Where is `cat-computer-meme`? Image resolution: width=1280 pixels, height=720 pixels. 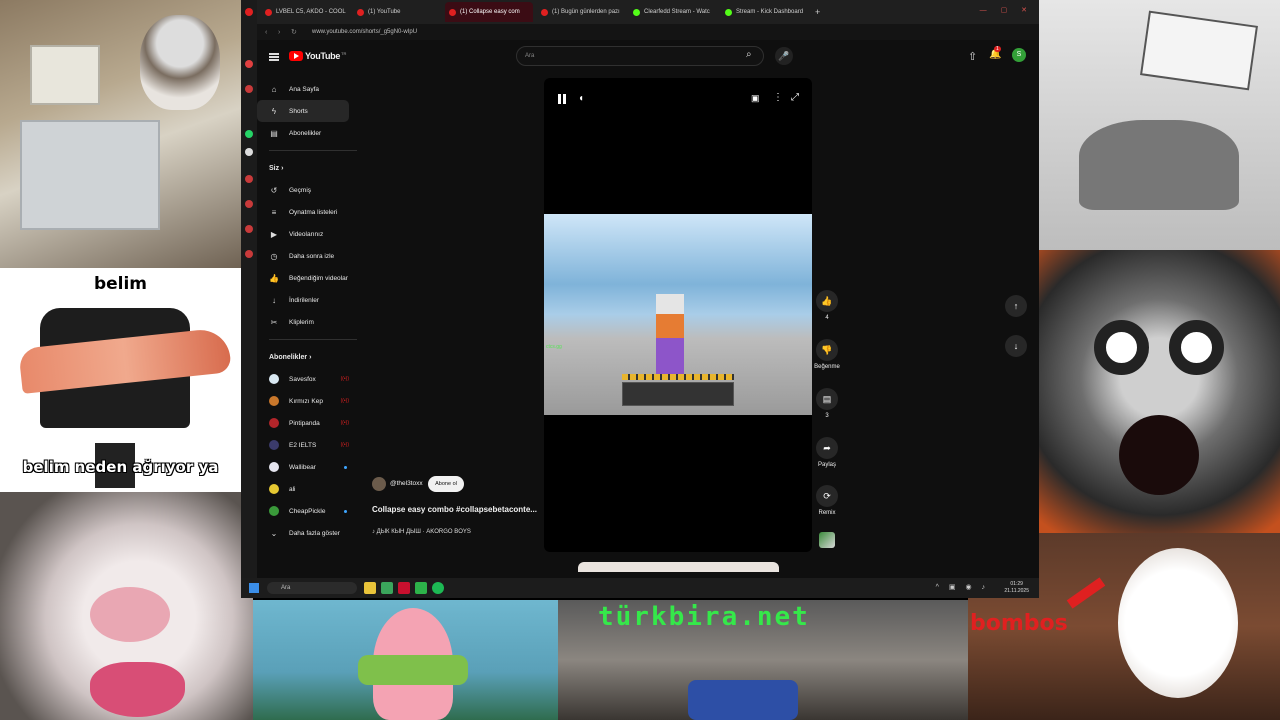 cat-computer-meme is located at coordinates (120, 134).